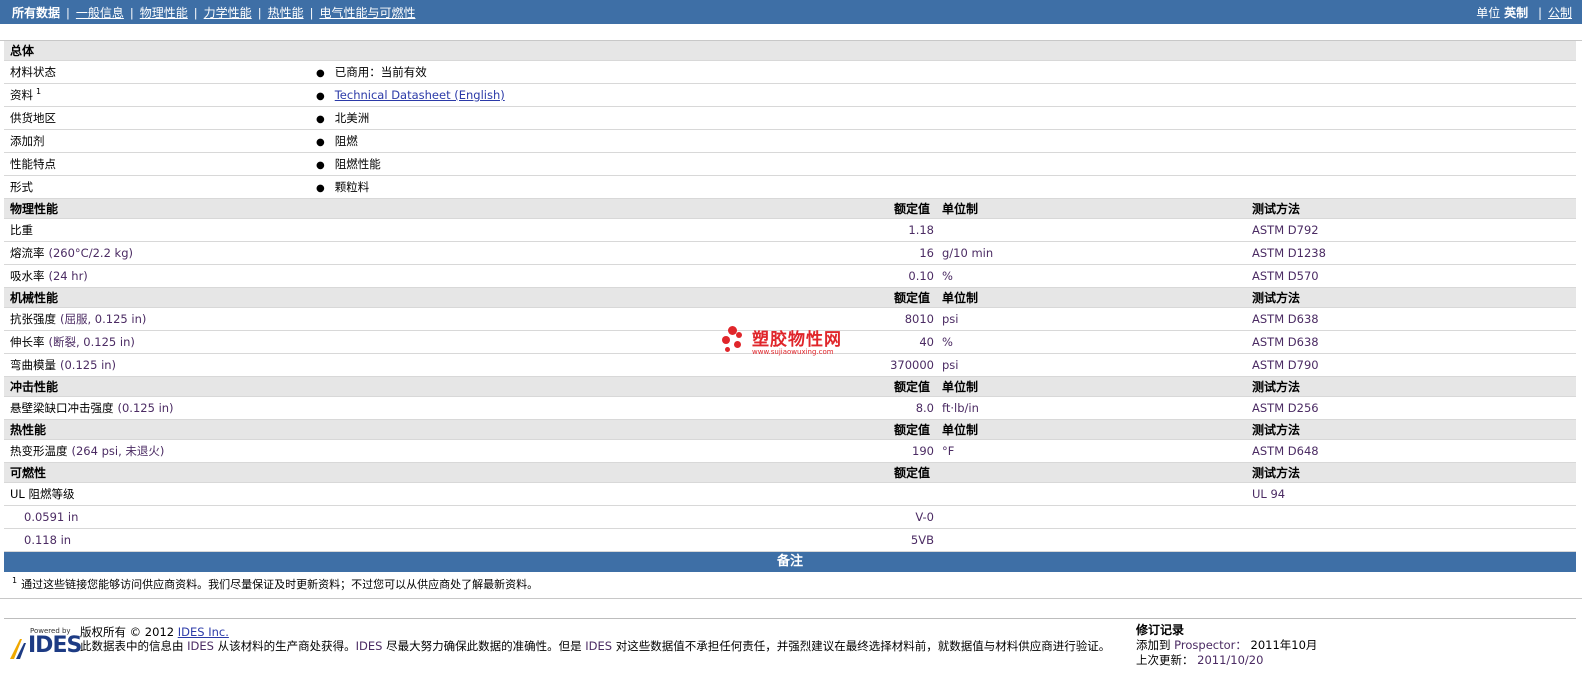 This screenshot has width=1582, height=687. I want to click on nominal-value: 16, so click(623, 253).